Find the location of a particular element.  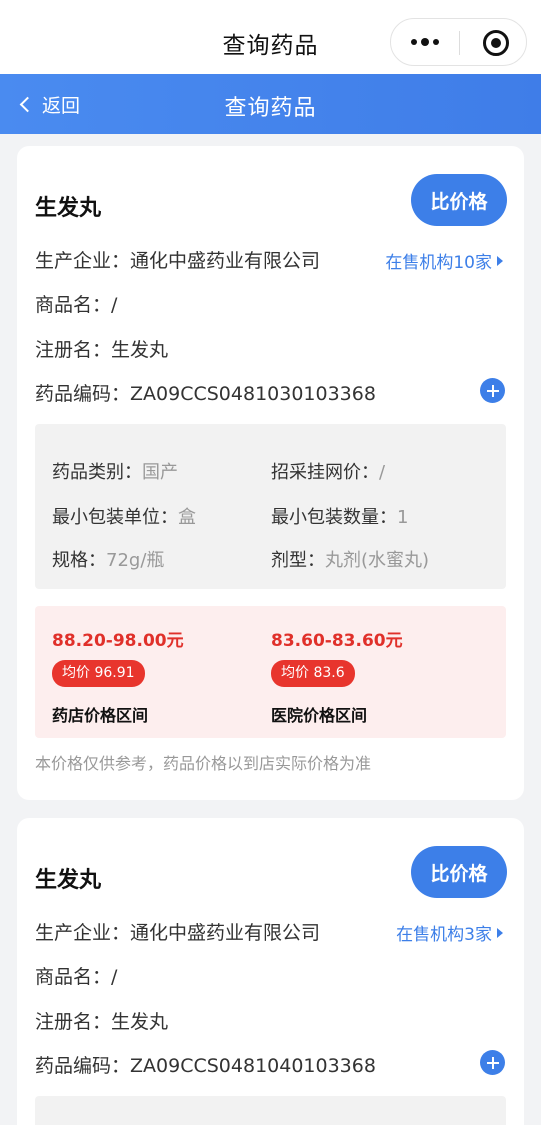

min-qty-label: 最小包装数量： is located at coordinates (334, 517).